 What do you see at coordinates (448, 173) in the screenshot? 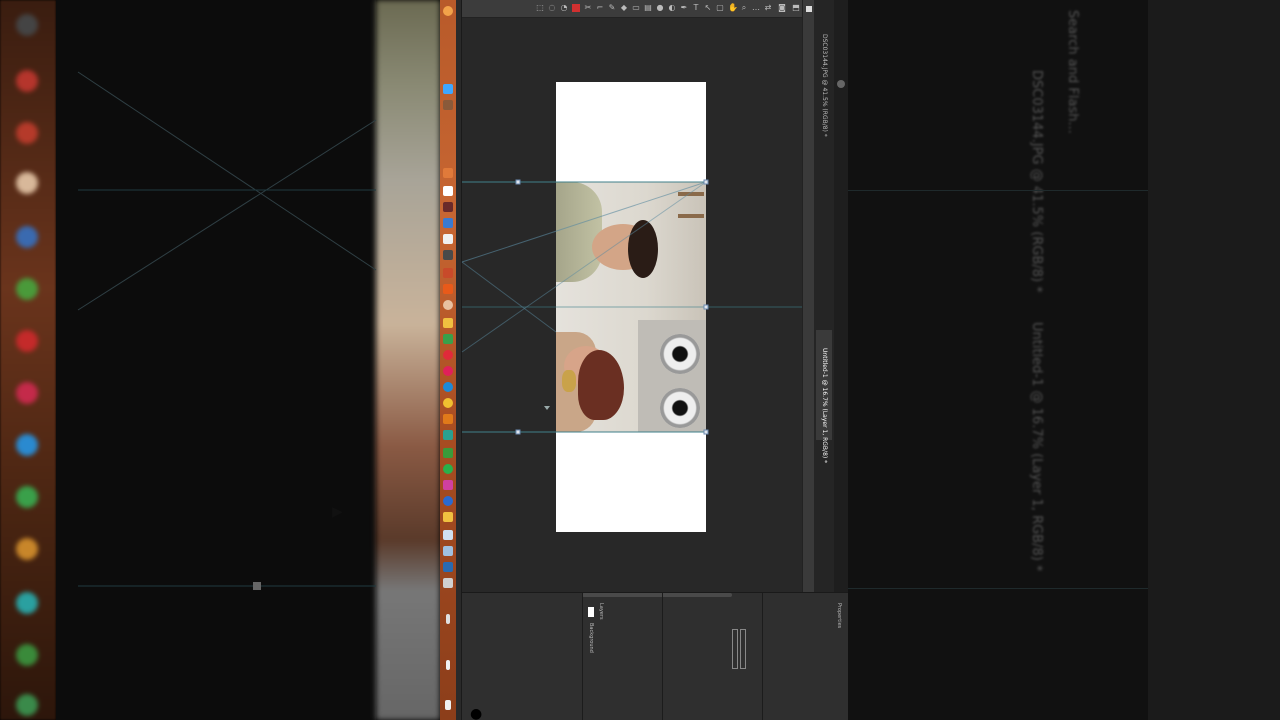
I see `taskview-icon` at bounding box center [448, 173].